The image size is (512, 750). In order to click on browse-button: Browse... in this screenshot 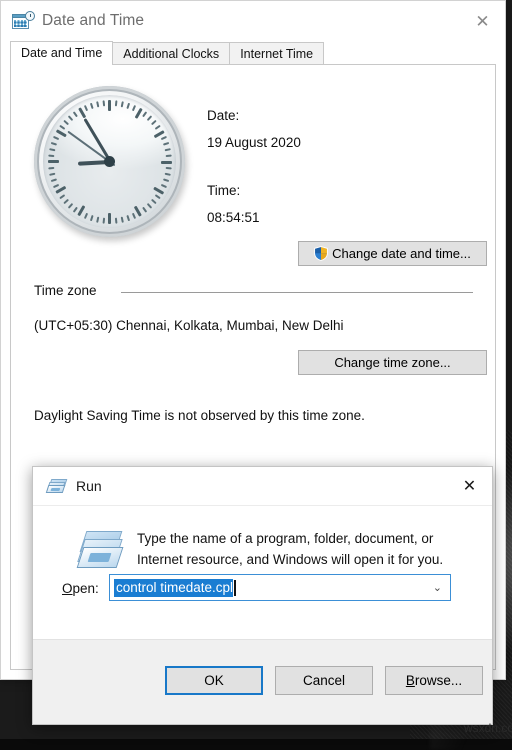, I will do `click(434, 680)`.